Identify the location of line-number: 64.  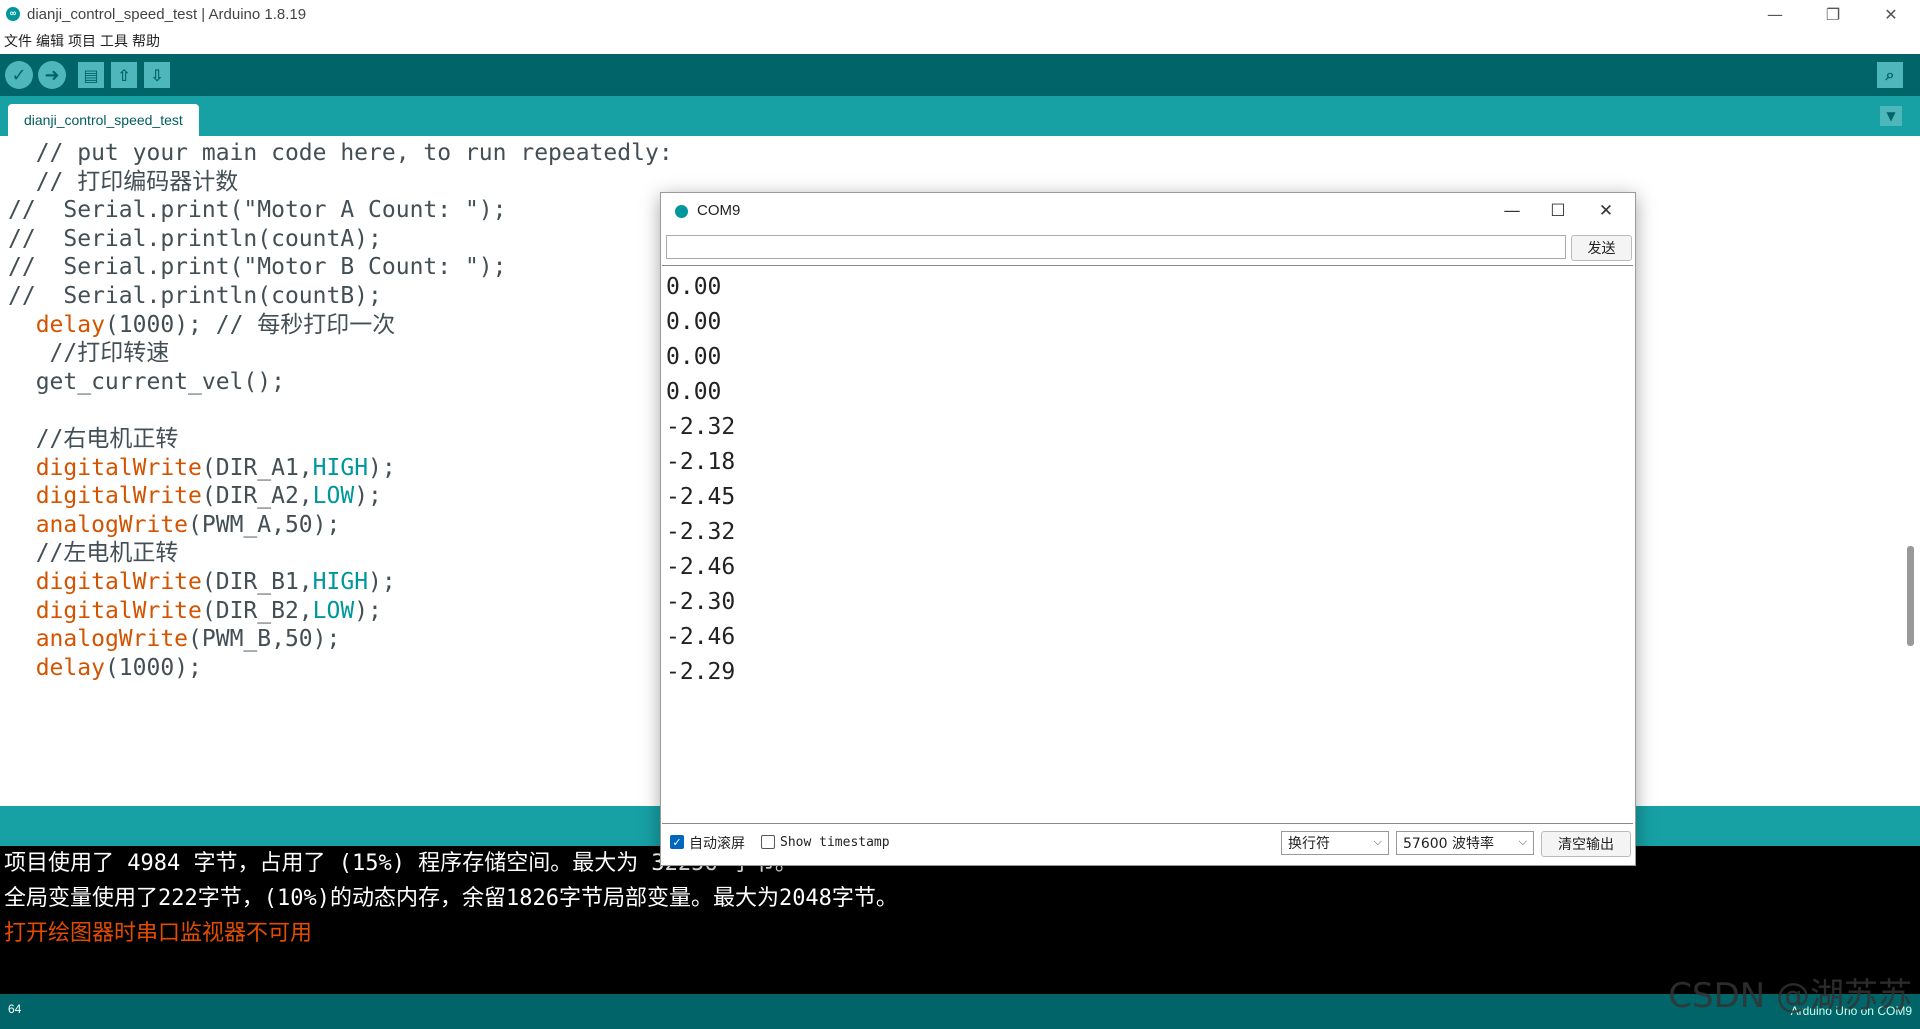
(15, 1009).